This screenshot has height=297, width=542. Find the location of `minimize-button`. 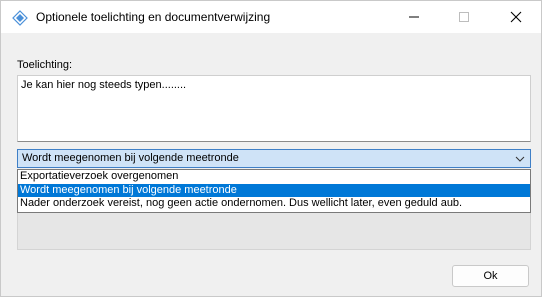

minimize-button is located at coordinates (414, 17).